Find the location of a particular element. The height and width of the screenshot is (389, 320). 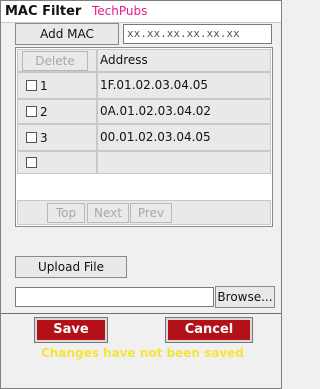

file-path-input is located at coordinates (114, 297).